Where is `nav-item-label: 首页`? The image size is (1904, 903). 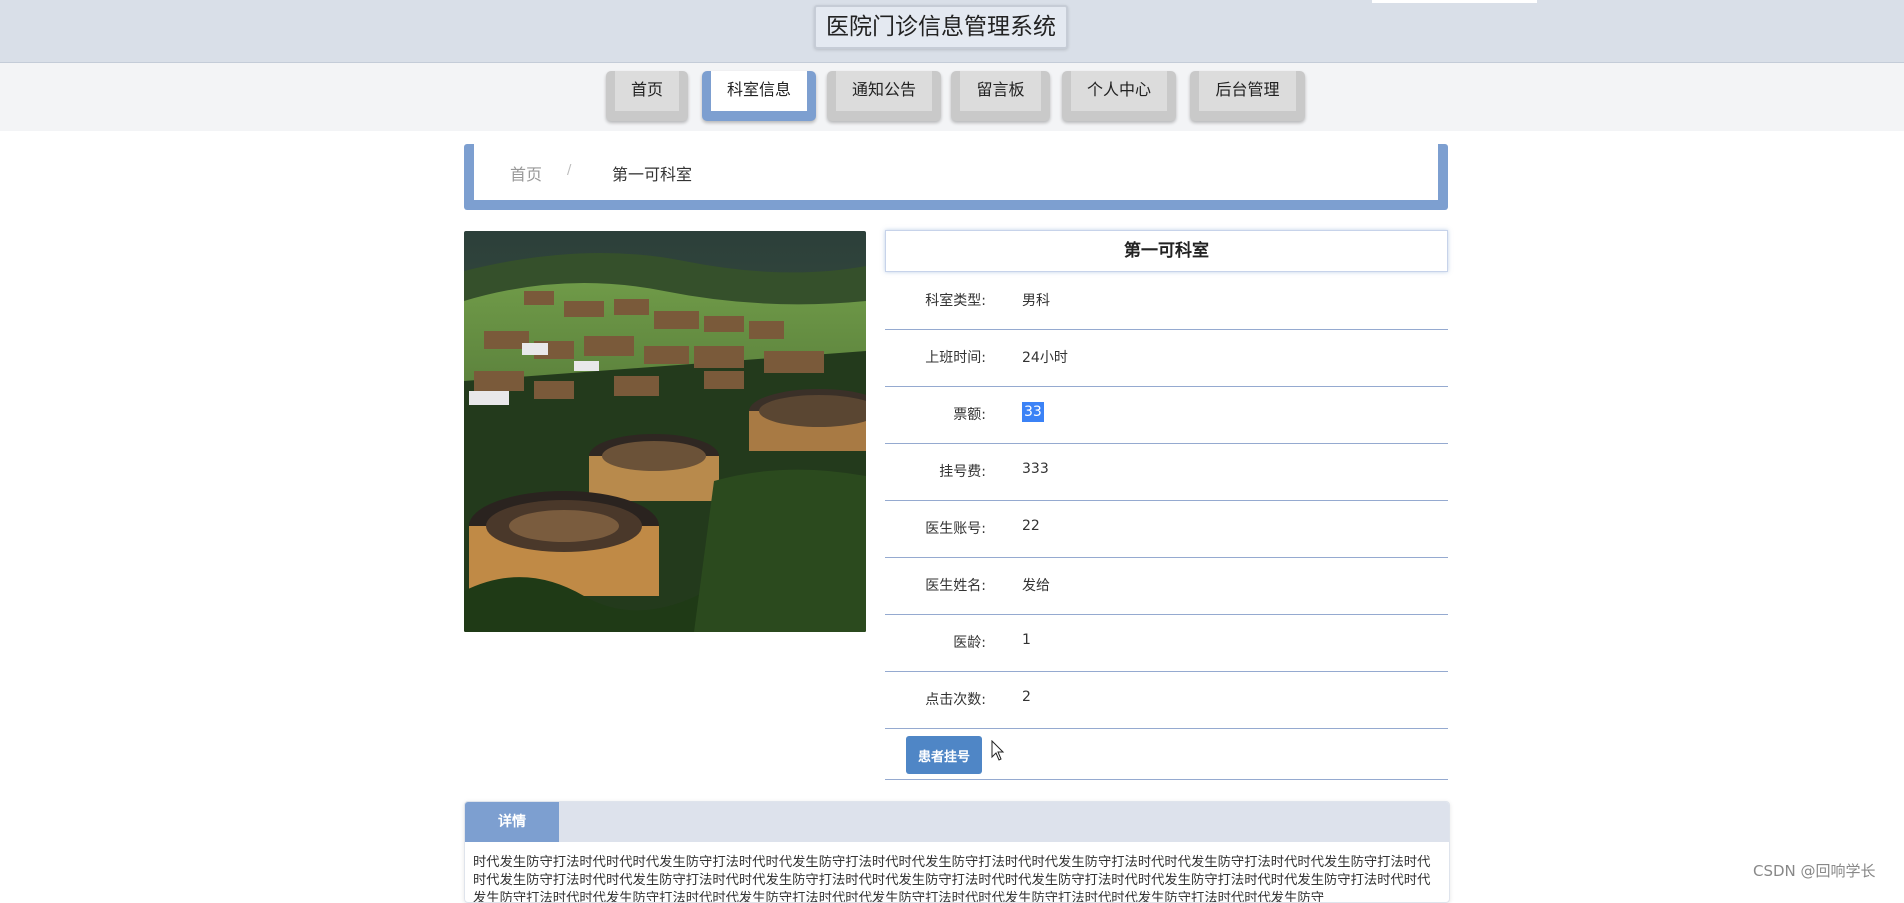 nav-item-label: 首页 is located at coordinates (647, 91).